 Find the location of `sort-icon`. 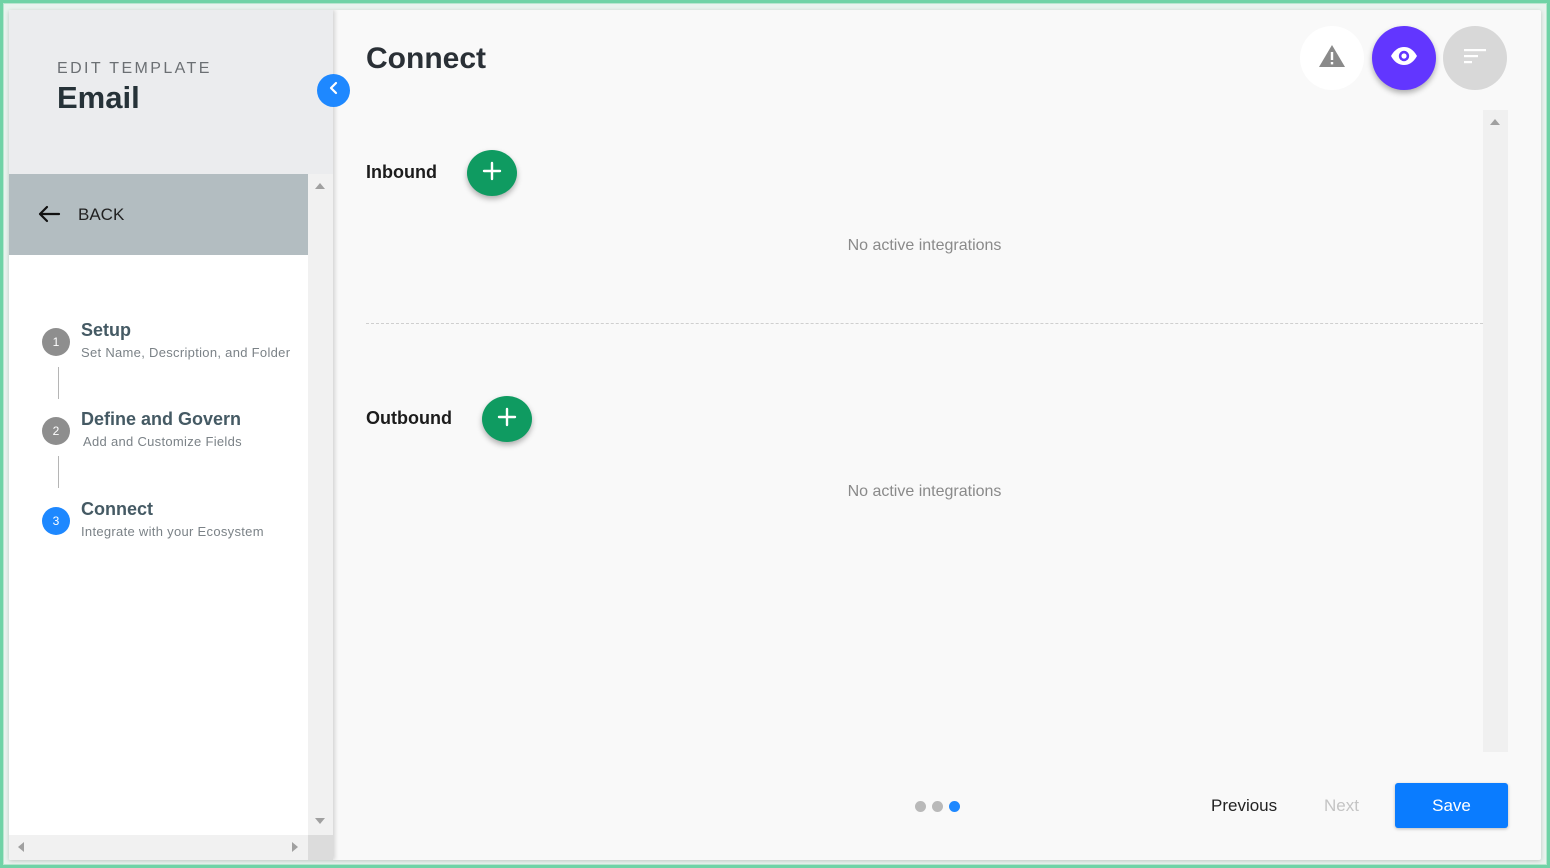

sort-icon is located at coordinates (1475, 58).